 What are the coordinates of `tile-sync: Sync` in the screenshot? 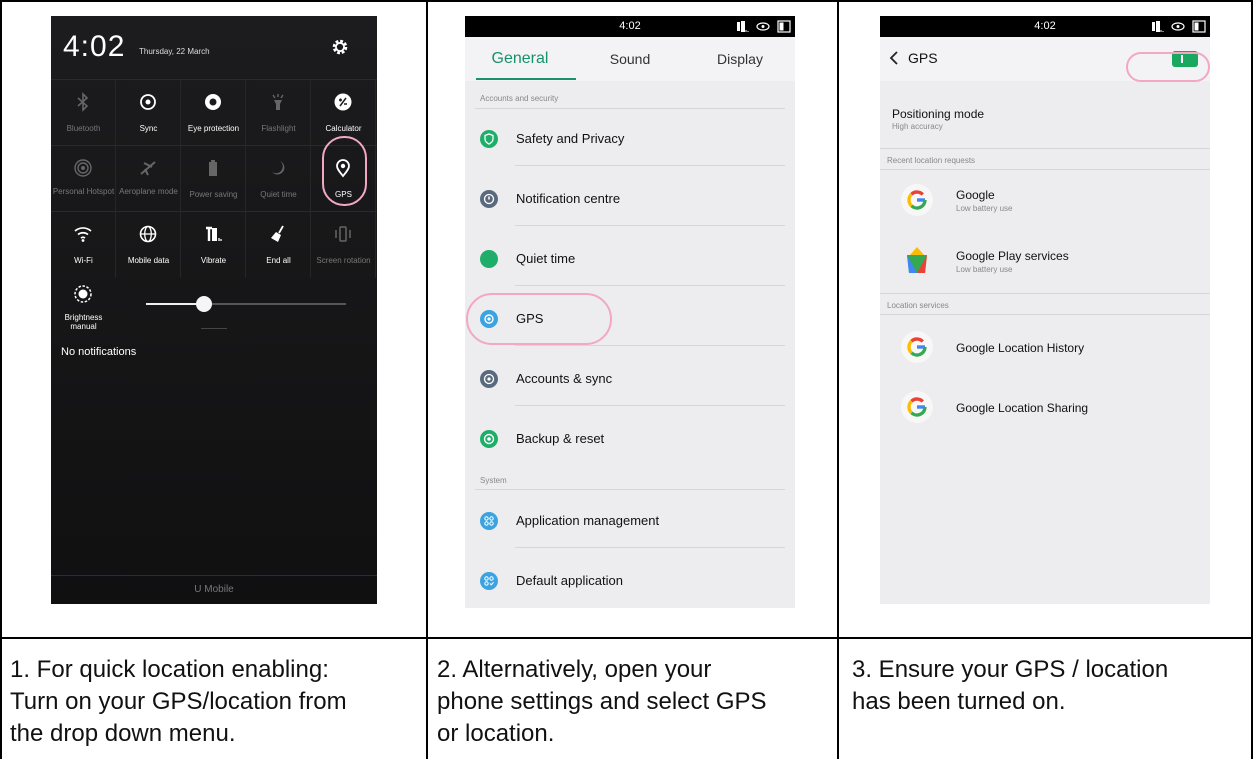 It's located at (148, 113).